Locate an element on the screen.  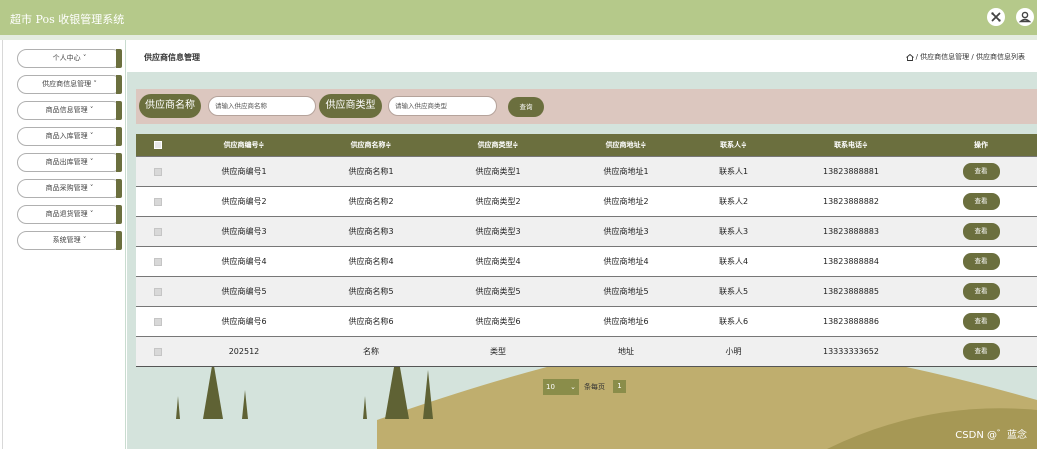
cell-phone: 13823888881 is located at coordinates (851, 171).